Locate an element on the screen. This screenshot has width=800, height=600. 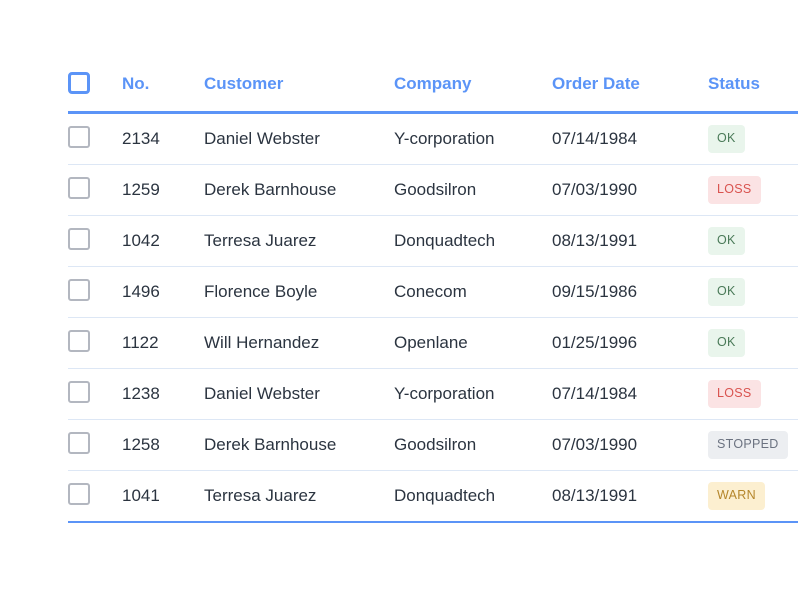
cell-no: 1042 is located at coordinates (163, 241).